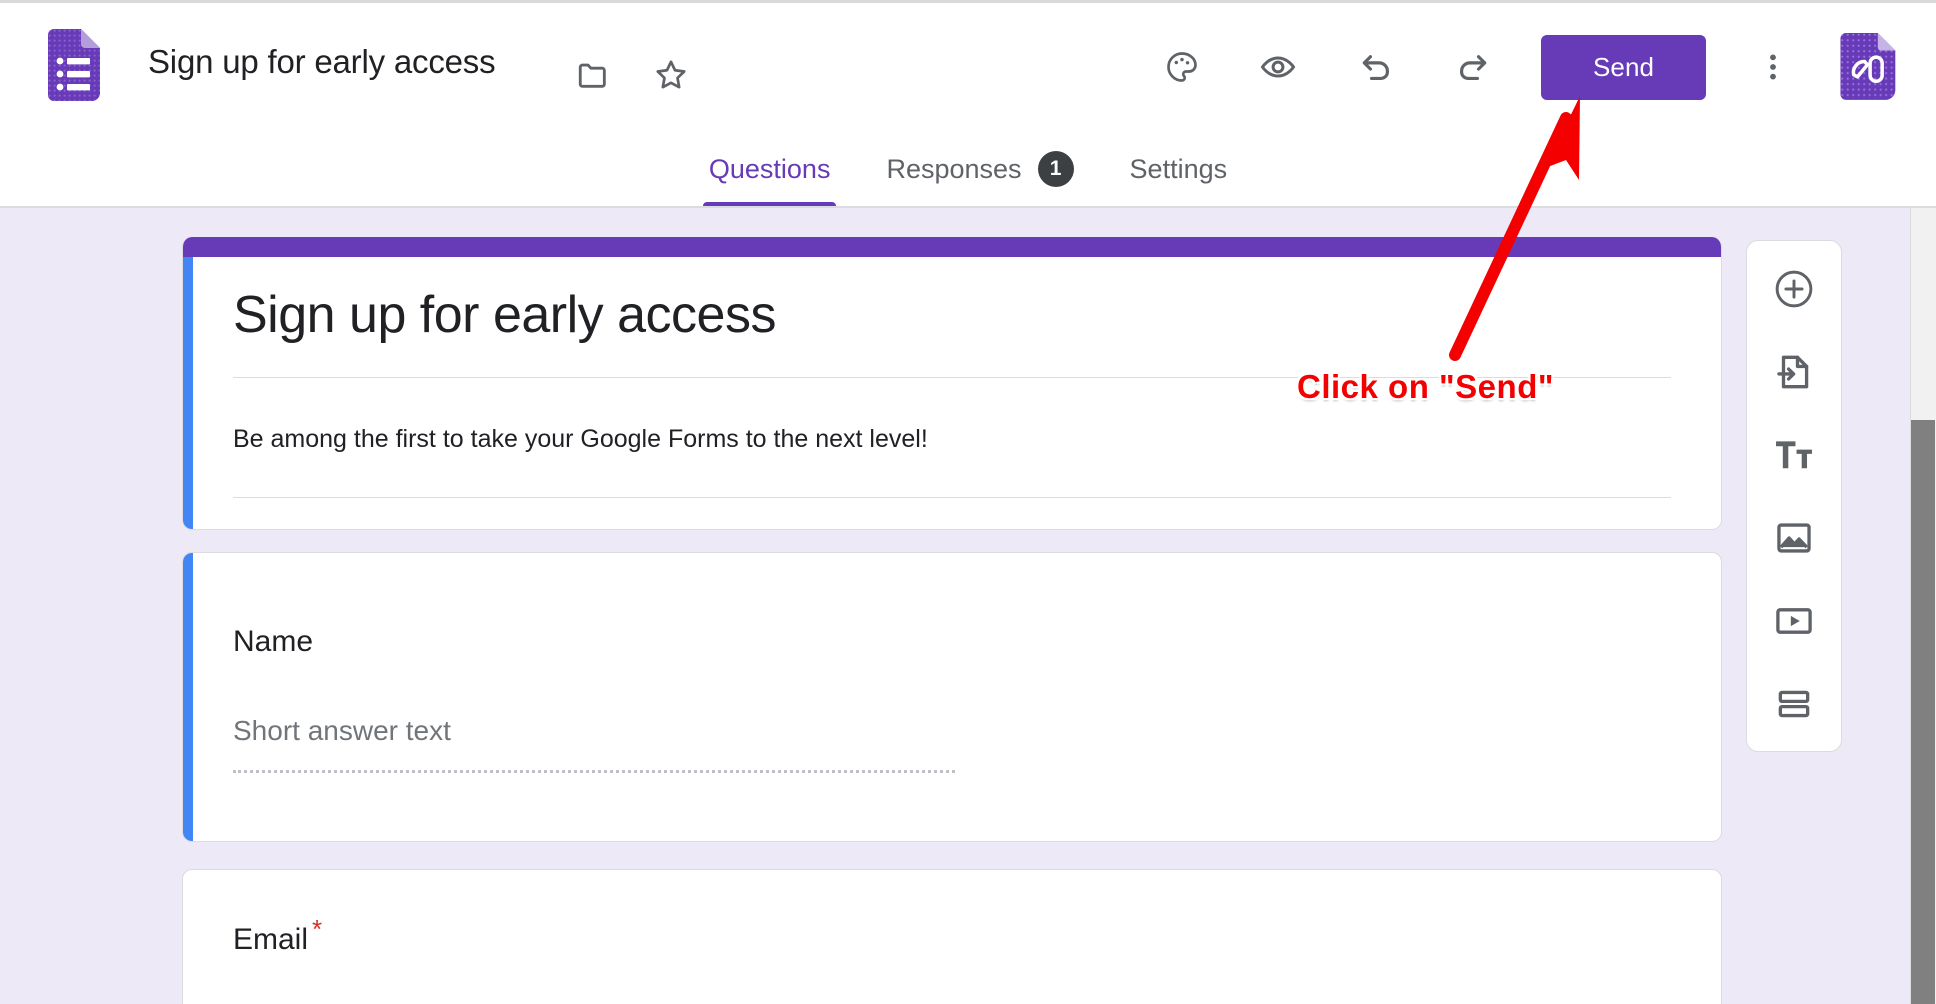  What do you see at coordinates (188, 697) in the screenshot?
I see `question-accent-strip` at bounding box center [188, 697].